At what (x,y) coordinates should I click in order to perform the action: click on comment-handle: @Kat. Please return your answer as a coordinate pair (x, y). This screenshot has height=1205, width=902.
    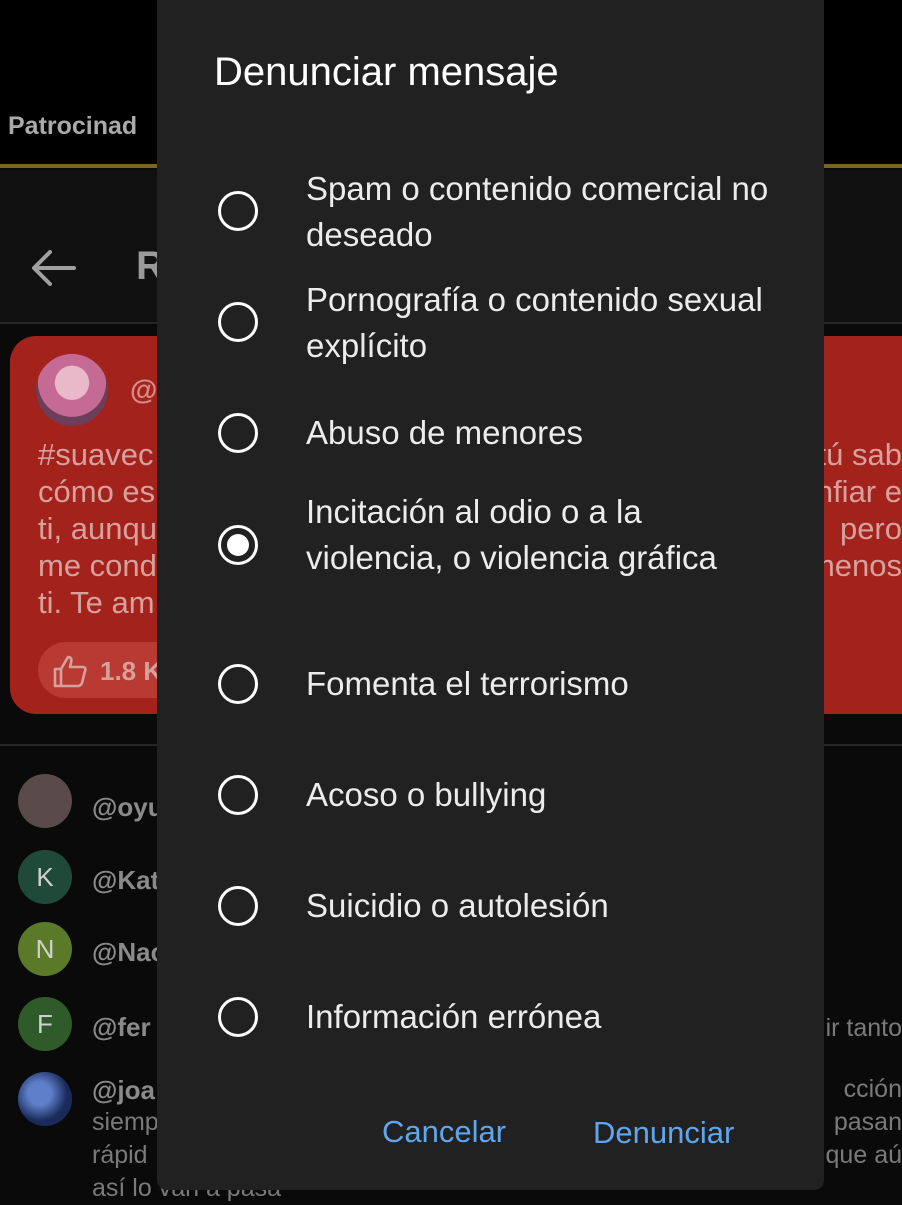
    Looking at the image, I should click on (125, 880).